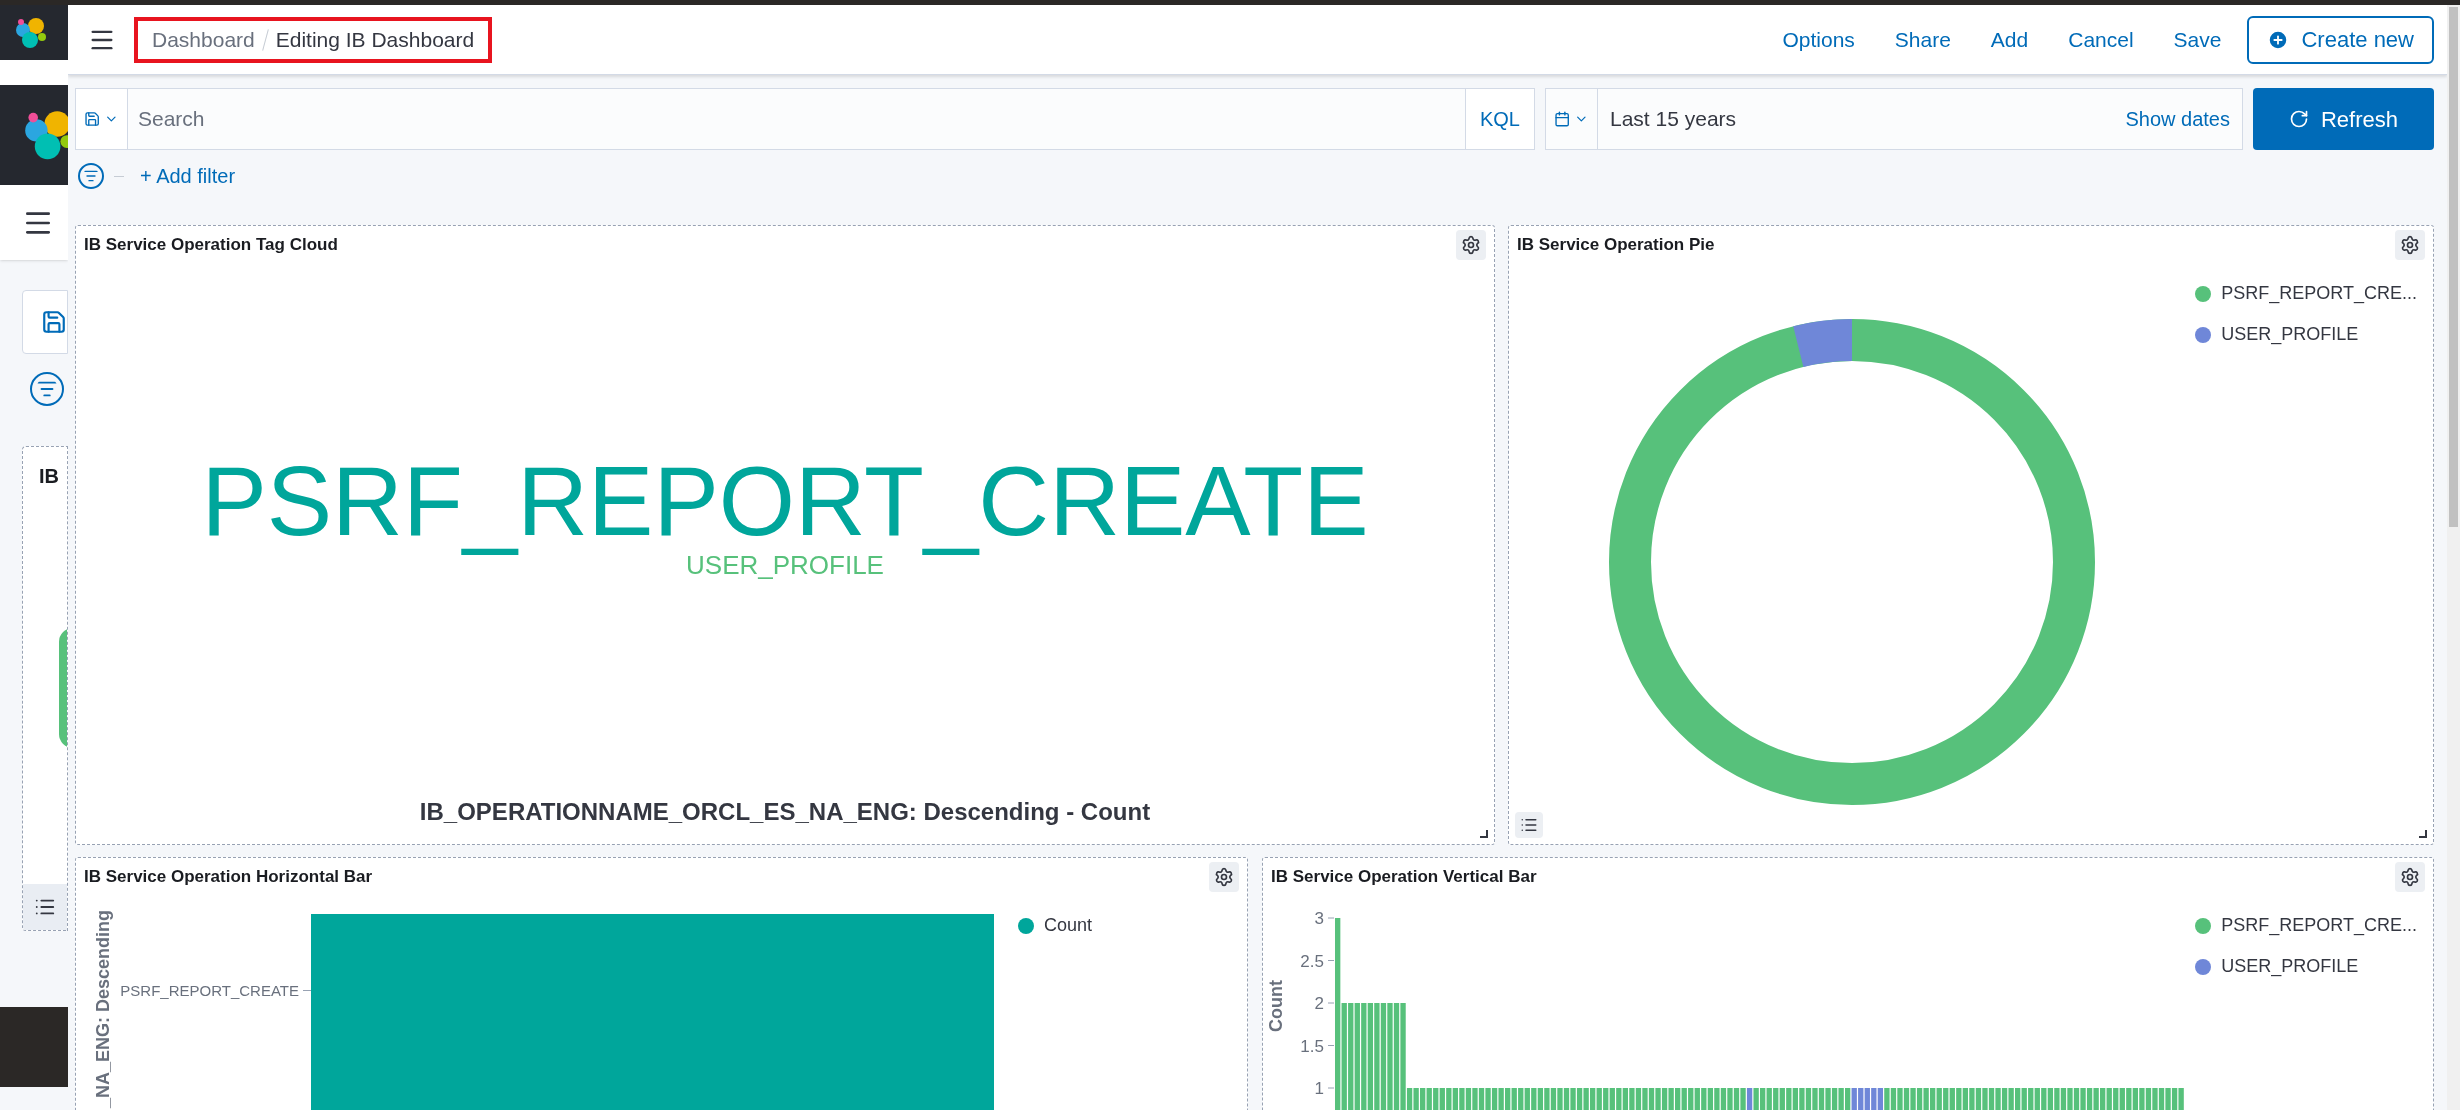 This screenshot has width=2460, height=1110. I want to click on save-icon, so click(54, 322).